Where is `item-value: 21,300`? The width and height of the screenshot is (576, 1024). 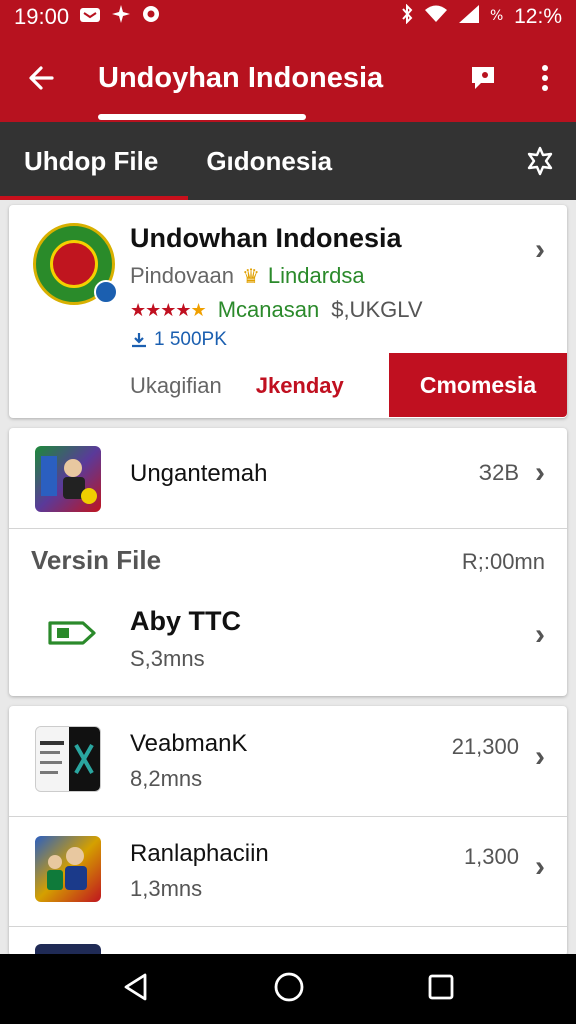 item-value: 21,300 is located at coordinates (485, 746).